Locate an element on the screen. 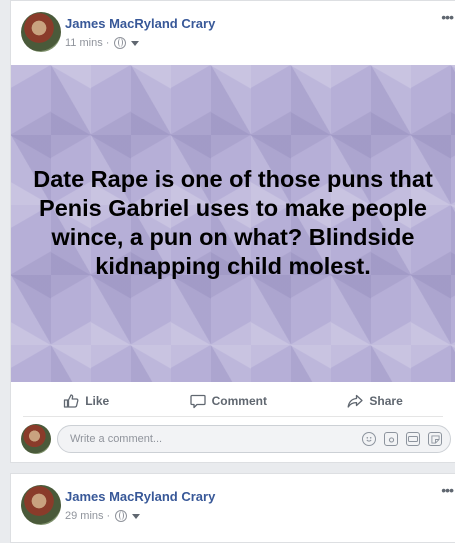 The height and width of the screenshot is (543, 455). camera-icon is located at coordinates (391, 439).